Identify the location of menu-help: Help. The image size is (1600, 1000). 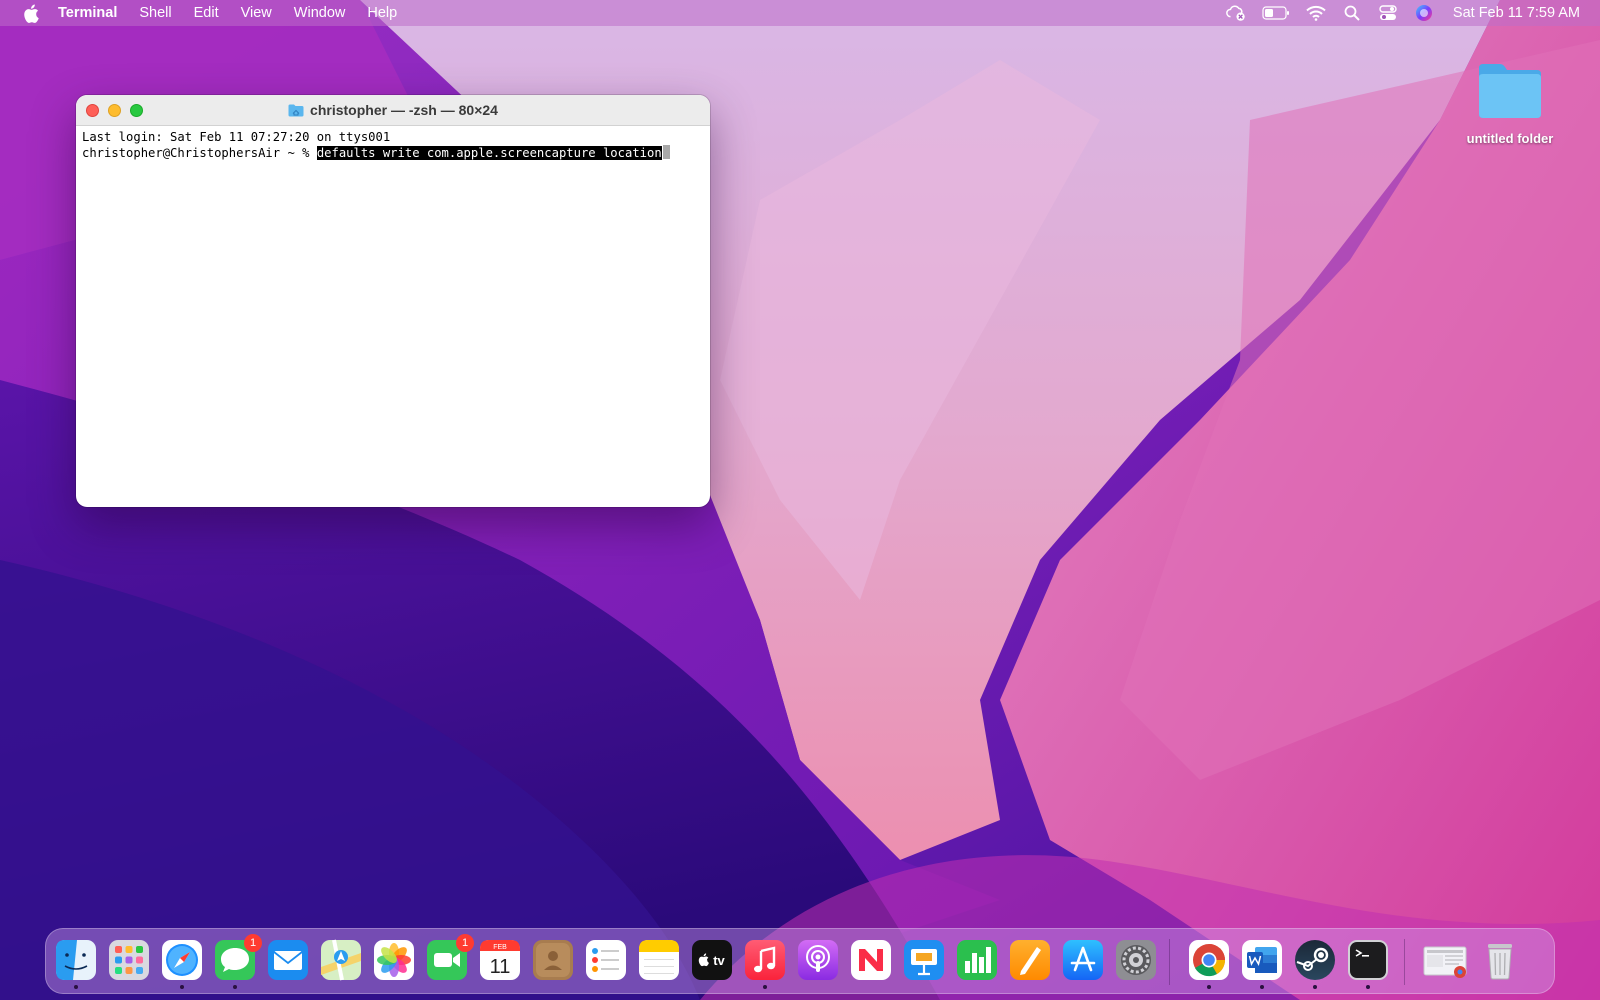
(382, 13).